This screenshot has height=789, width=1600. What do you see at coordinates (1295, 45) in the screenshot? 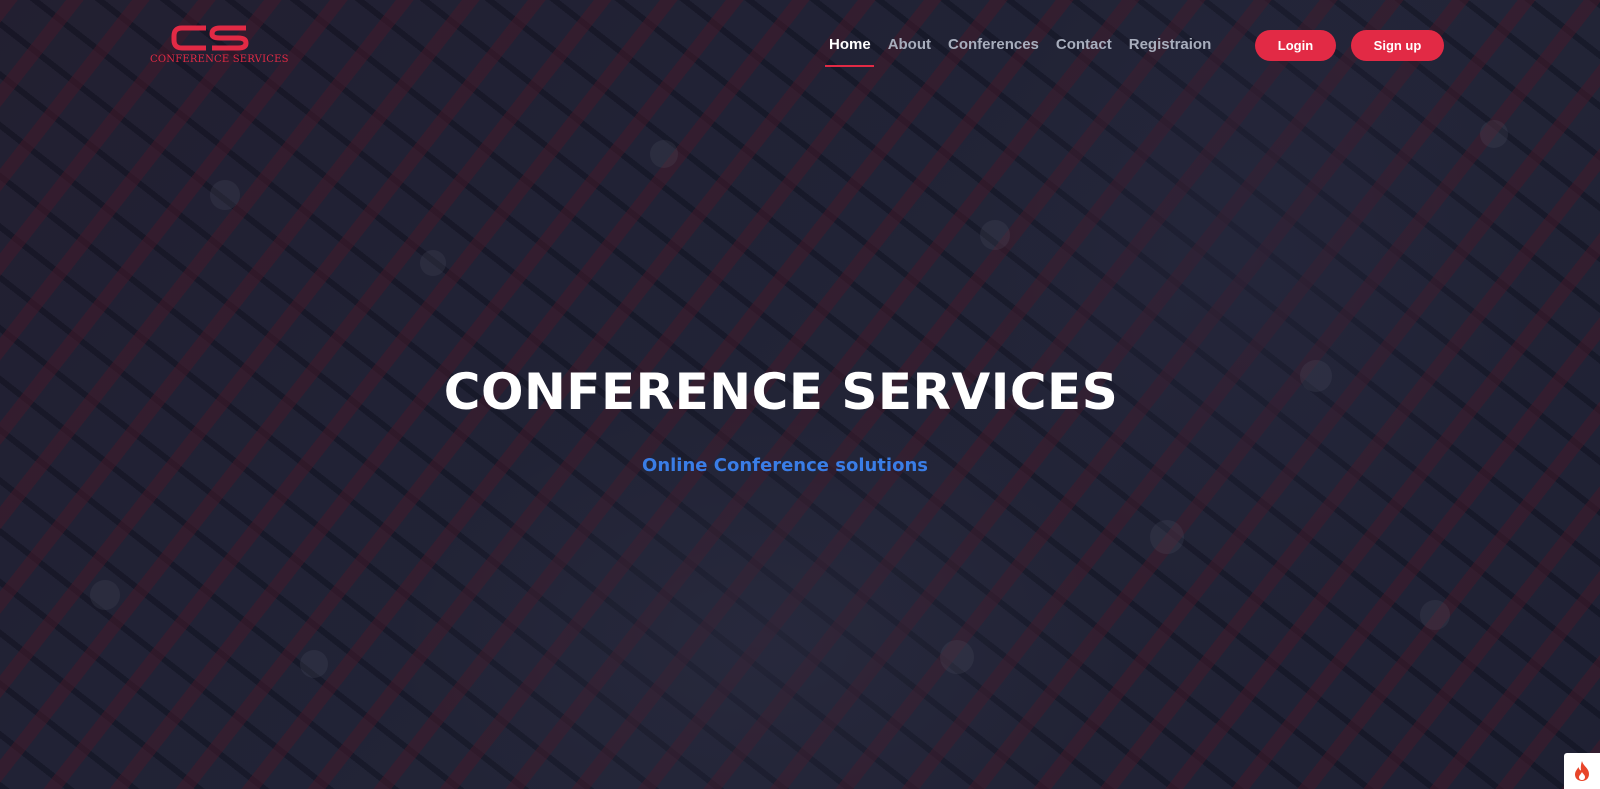
I see `login-button: Login` at bounding box center [1295, 45].